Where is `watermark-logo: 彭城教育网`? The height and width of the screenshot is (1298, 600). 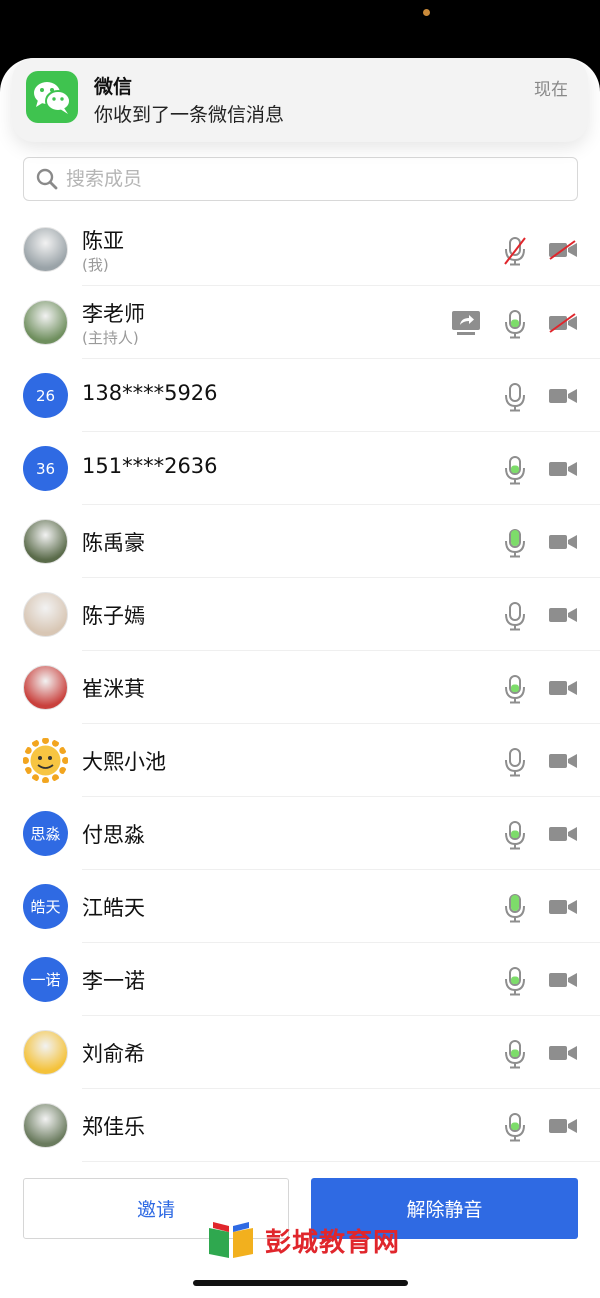
watermark-logo: 彭城教育网 is located at coordinates (302, 1240).